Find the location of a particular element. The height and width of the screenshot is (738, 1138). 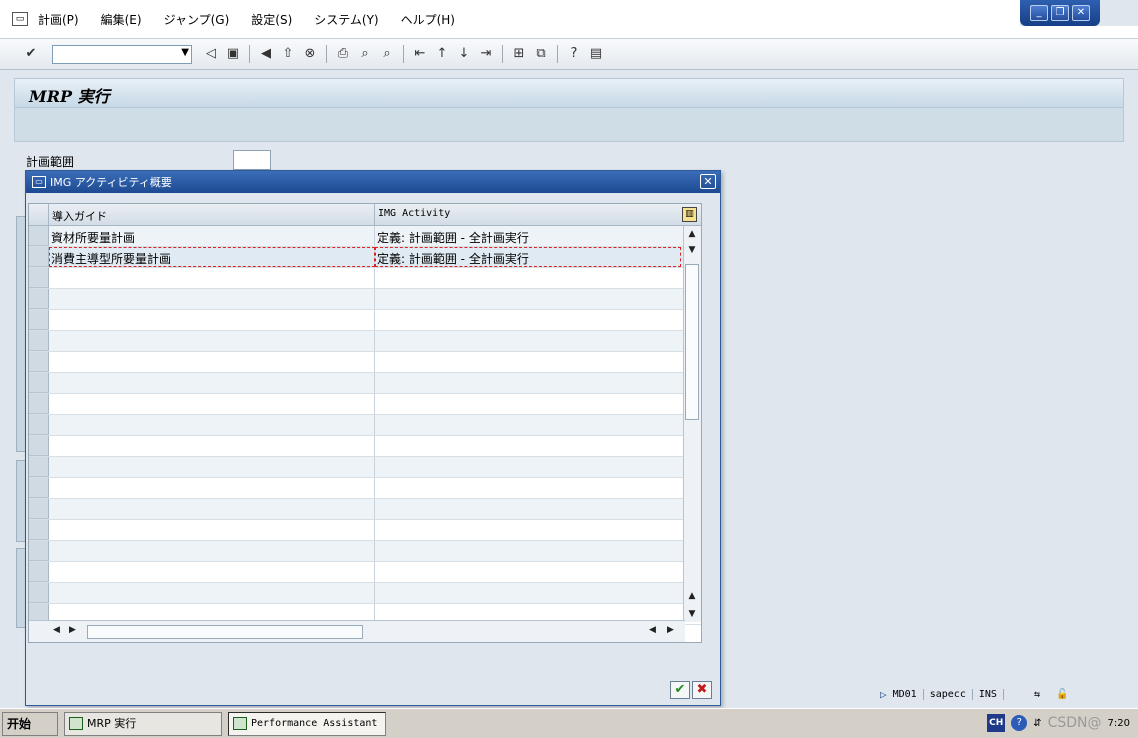

page-down-icon: ▼ is located at coordinates (692, 614).